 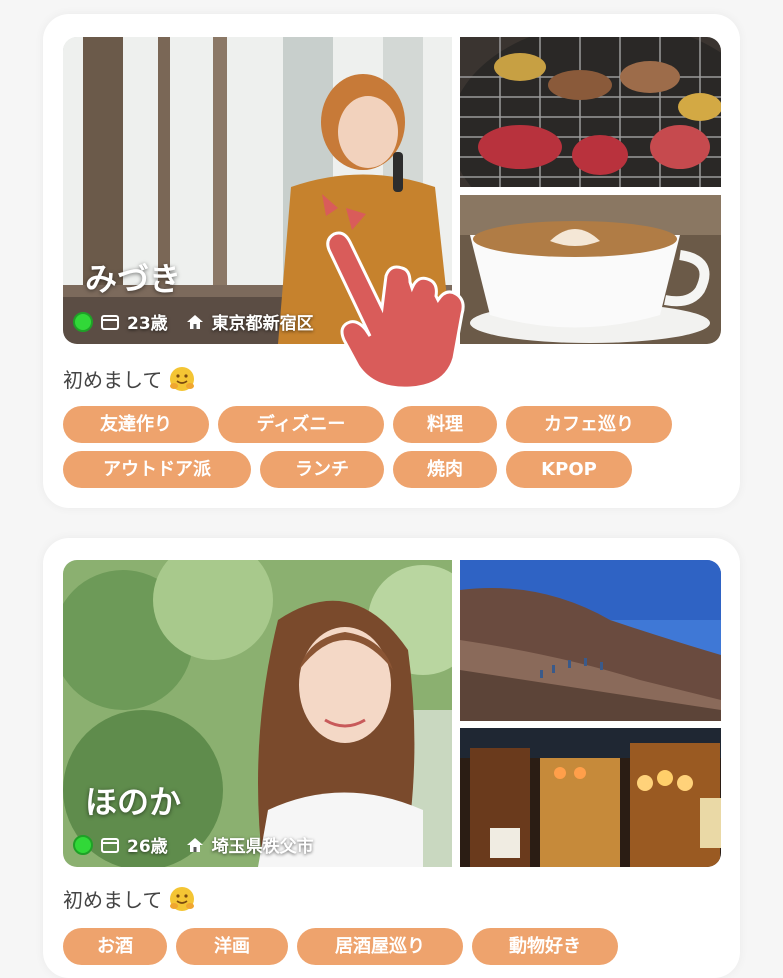 What do you see at coordinates (115, 946) in the screenshot?
I see `interest-tag: お酒` at bounding box center [115, 946].